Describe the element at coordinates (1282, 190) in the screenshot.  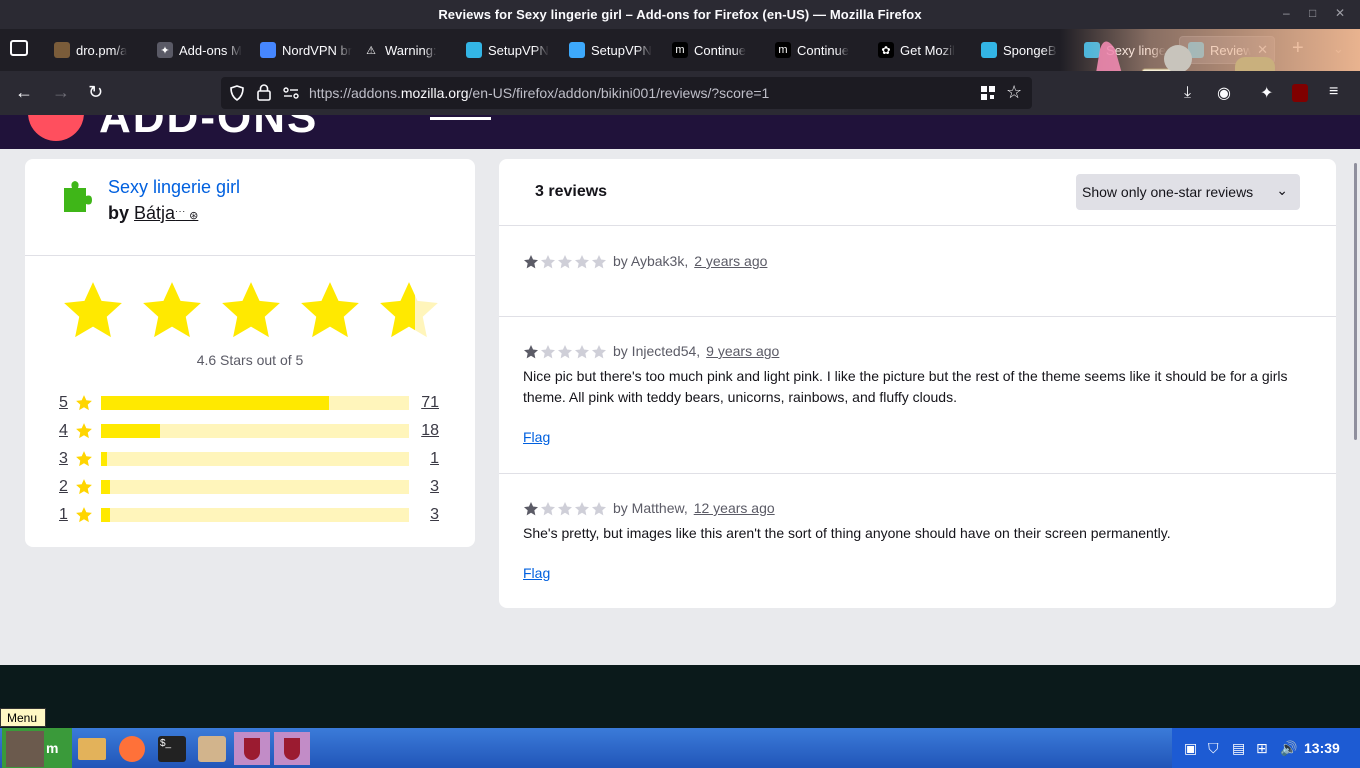
I see `chevron-down-icon: ⌄` at that location.